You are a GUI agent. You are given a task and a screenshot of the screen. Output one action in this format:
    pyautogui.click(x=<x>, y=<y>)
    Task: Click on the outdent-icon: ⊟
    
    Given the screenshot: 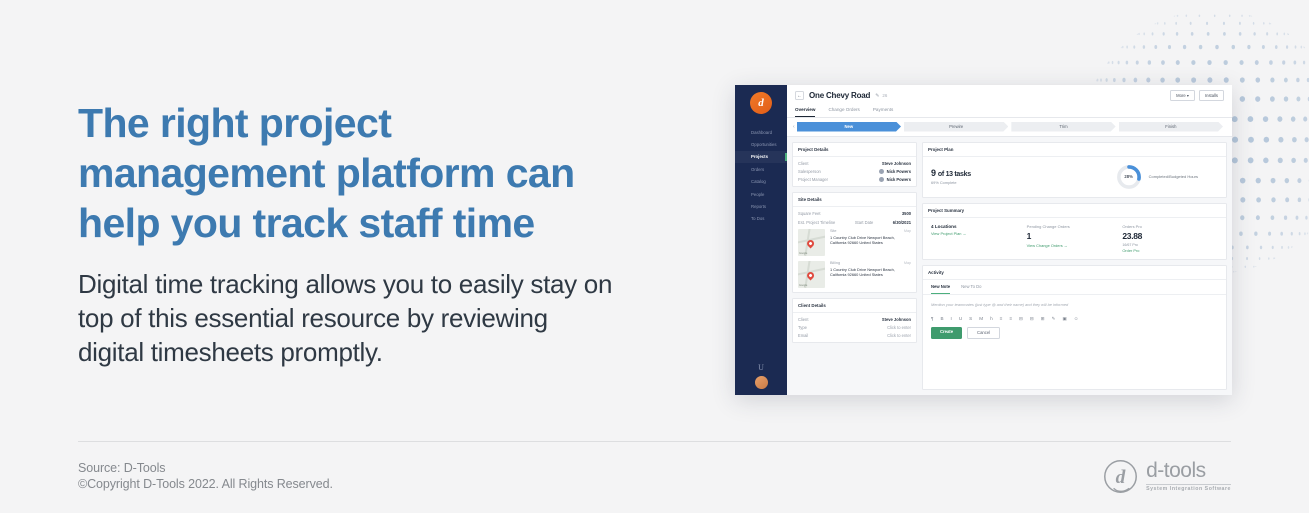 What is the action you would take?
    pyautogui.click(x=1032, y=319)
    